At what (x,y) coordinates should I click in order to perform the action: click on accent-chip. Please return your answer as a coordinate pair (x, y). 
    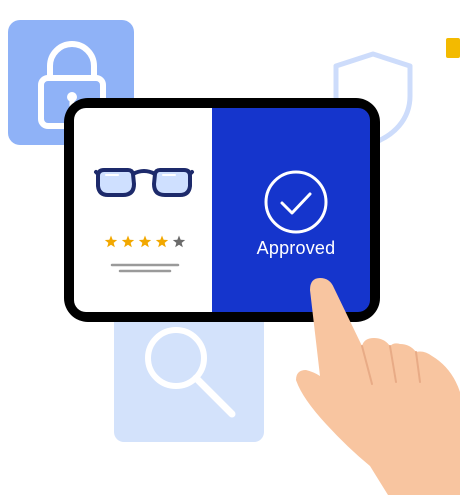
    Looking at the image, I should click on (453, 48).